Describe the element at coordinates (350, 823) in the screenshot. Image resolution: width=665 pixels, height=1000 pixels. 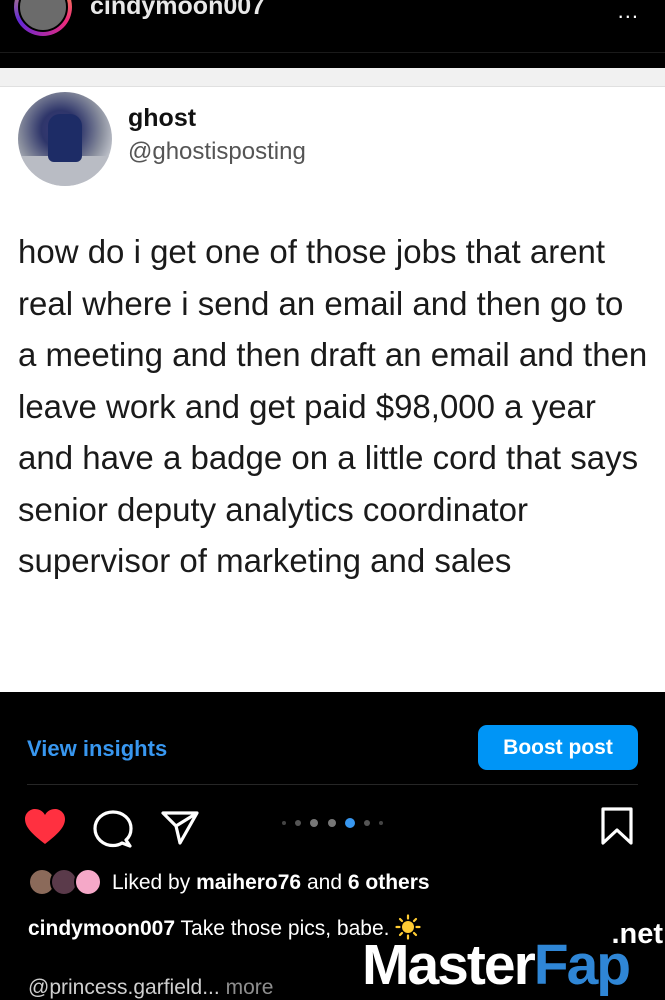
I see `carousel-dot-active` at that location.